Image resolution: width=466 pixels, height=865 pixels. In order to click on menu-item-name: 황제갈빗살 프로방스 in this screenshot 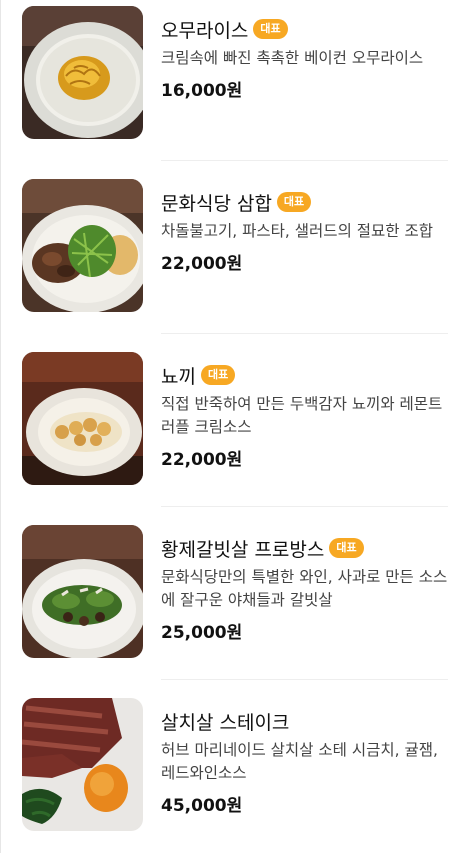, I will do `click(243, 549)`.